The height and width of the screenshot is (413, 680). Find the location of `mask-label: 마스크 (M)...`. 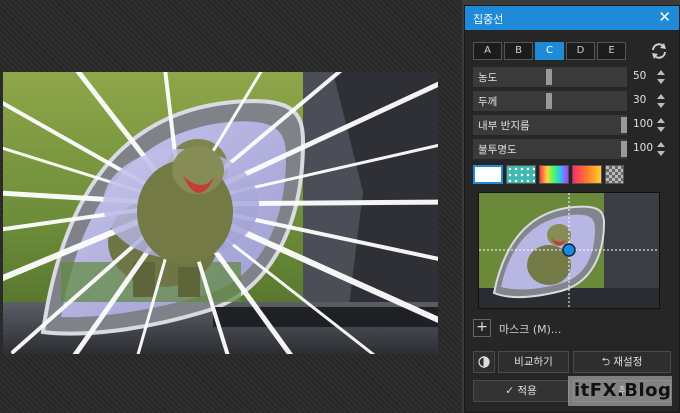

mask-label: 마스크 (M)... is located at coordinates (530, 329).